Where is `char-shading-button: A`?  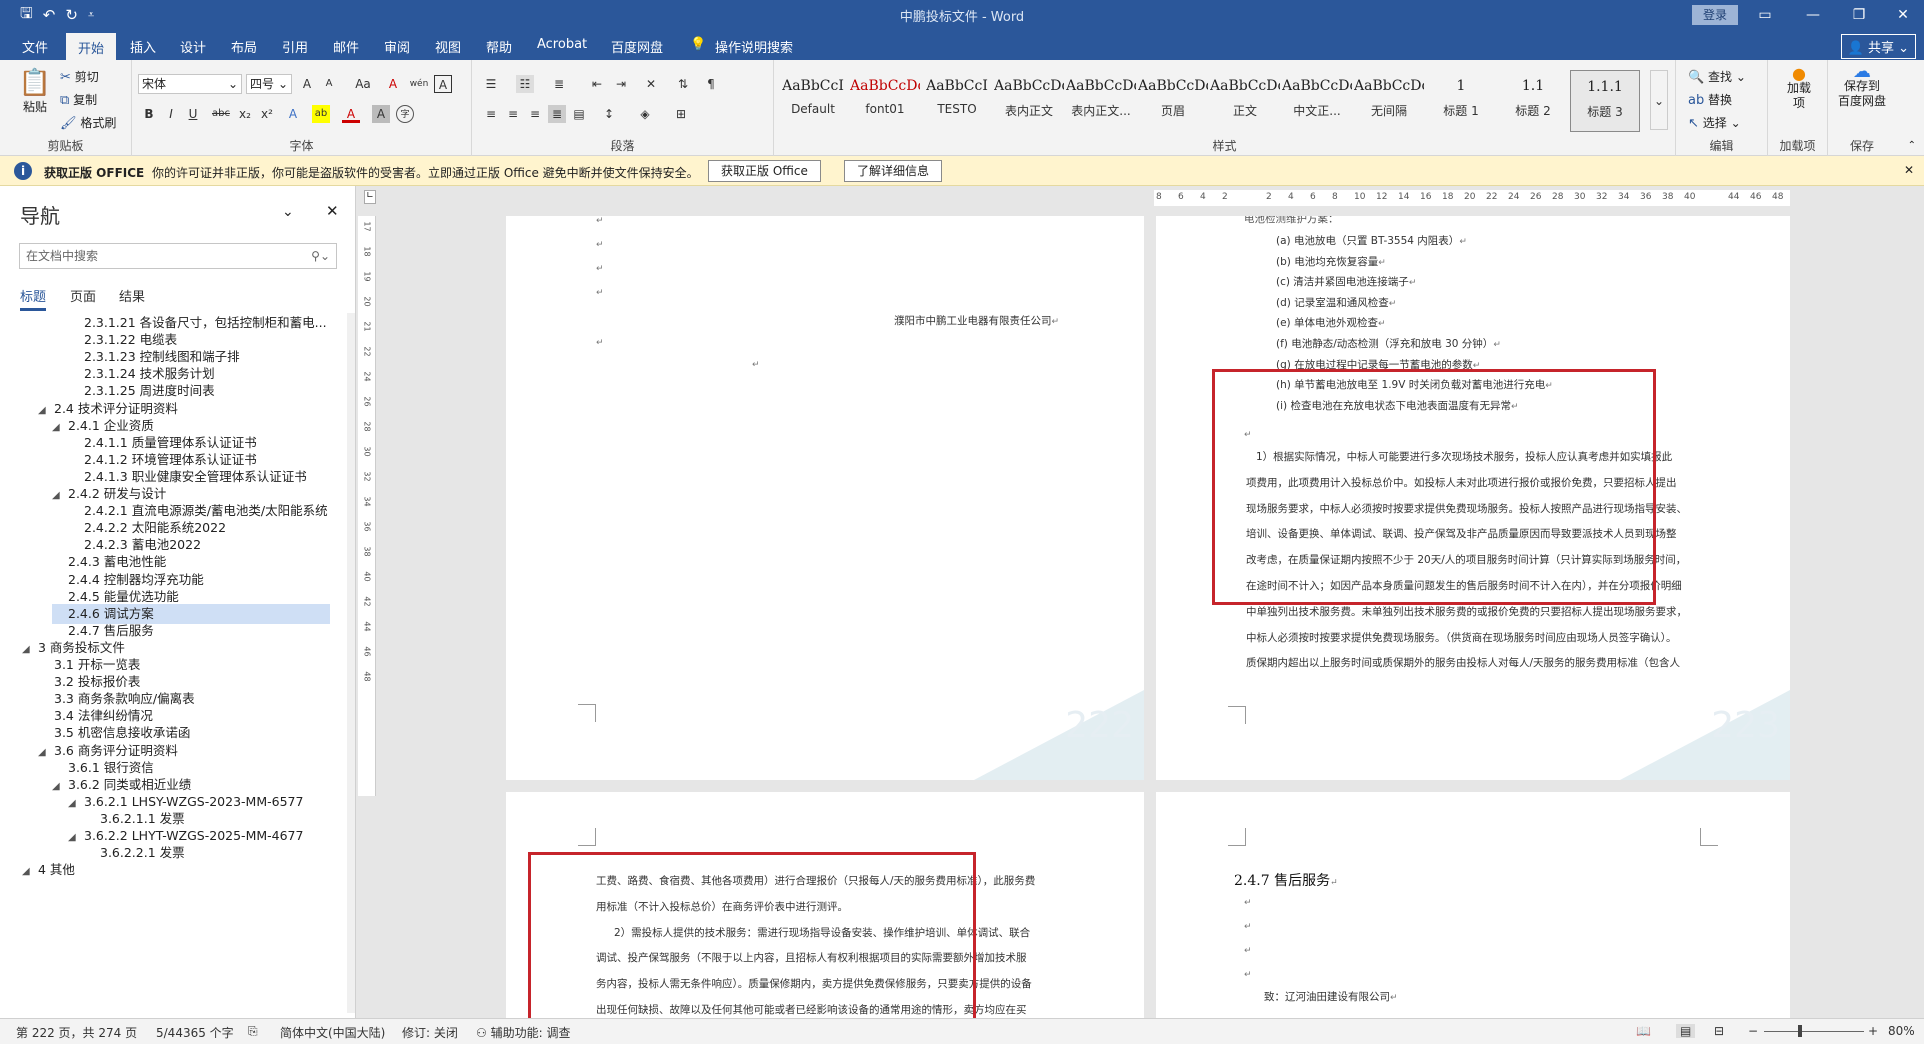
char-shading-button: A is located at coordinates (381, 114).